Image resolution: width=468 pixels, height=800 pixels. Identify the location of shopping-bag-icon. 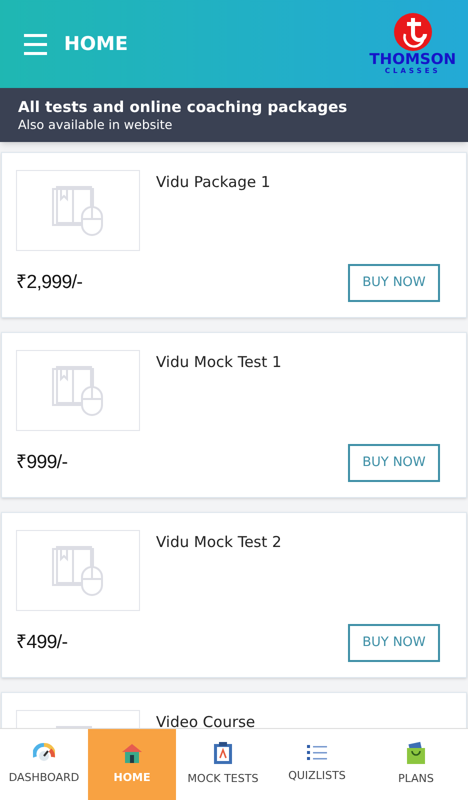
(416, 753).